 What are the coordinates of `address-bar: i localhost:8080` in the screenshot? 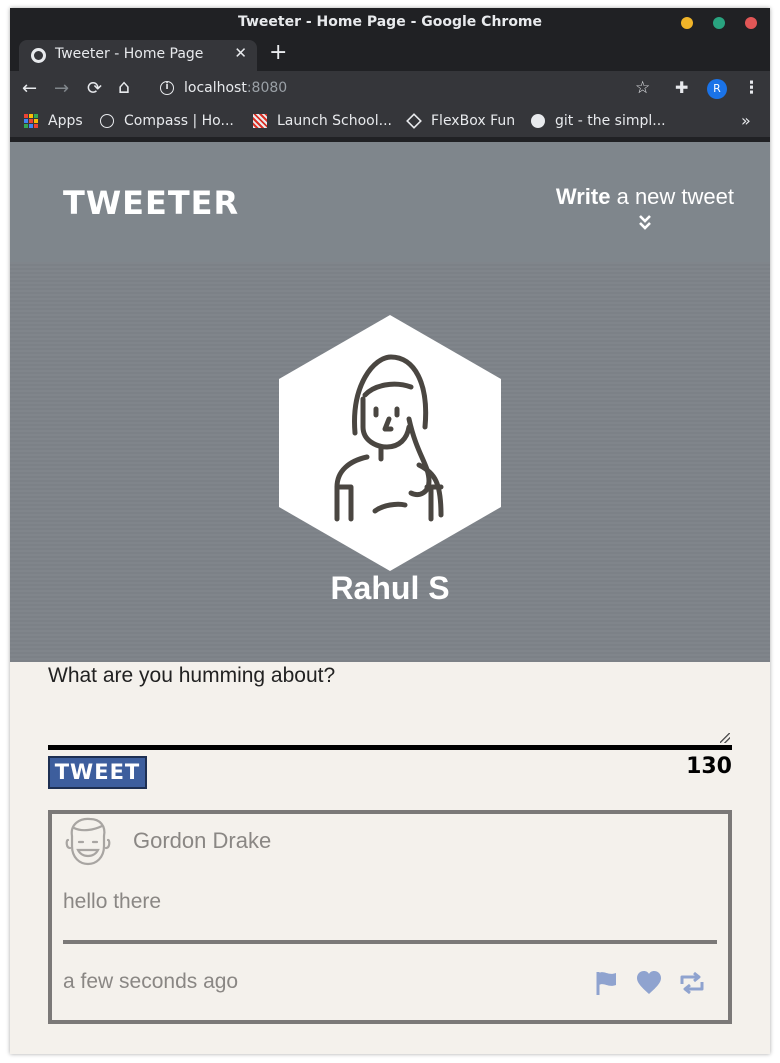 It's located at (405, 89).